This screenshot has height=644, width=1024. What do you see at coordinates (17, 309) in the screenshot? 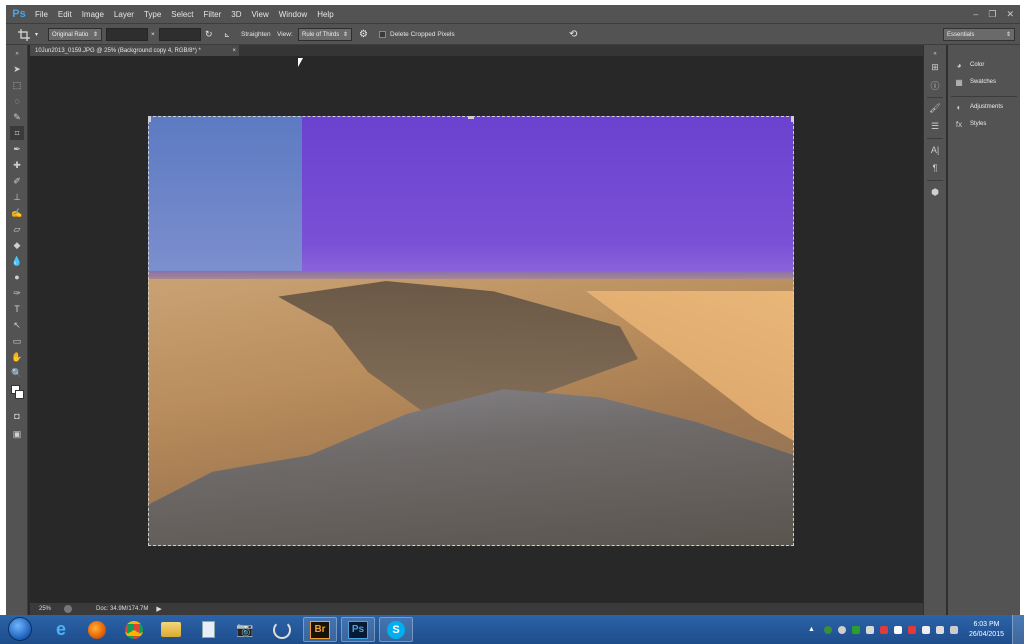
I see `type-tool-icon: T` at bounding box center [17, 309].